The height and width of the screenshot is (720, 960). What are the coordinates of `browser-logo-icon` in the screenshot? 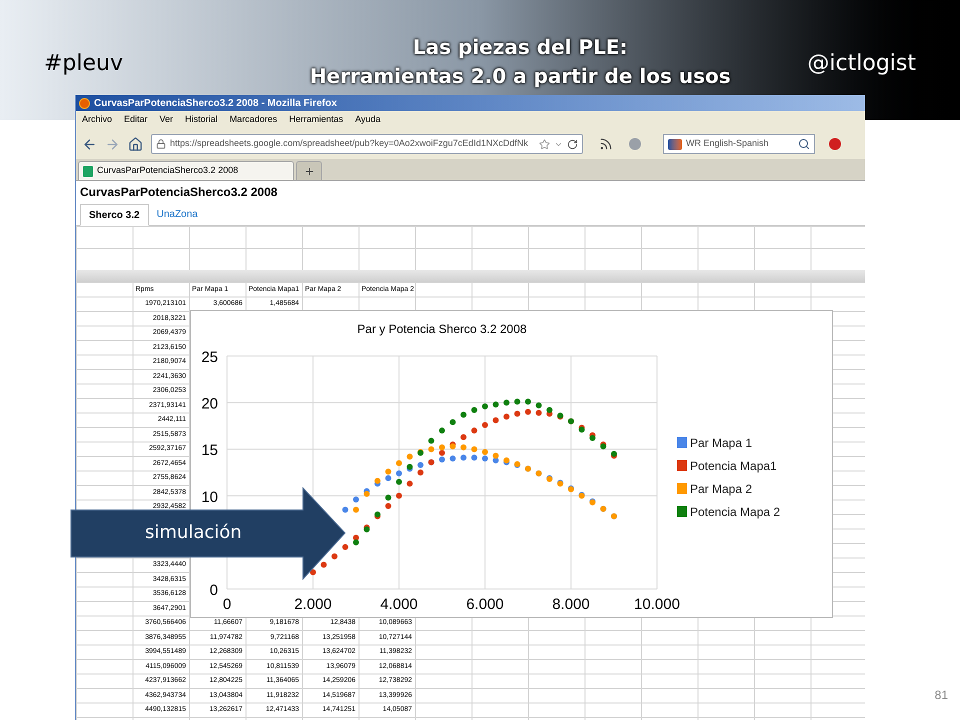 It's located at (84, 103).